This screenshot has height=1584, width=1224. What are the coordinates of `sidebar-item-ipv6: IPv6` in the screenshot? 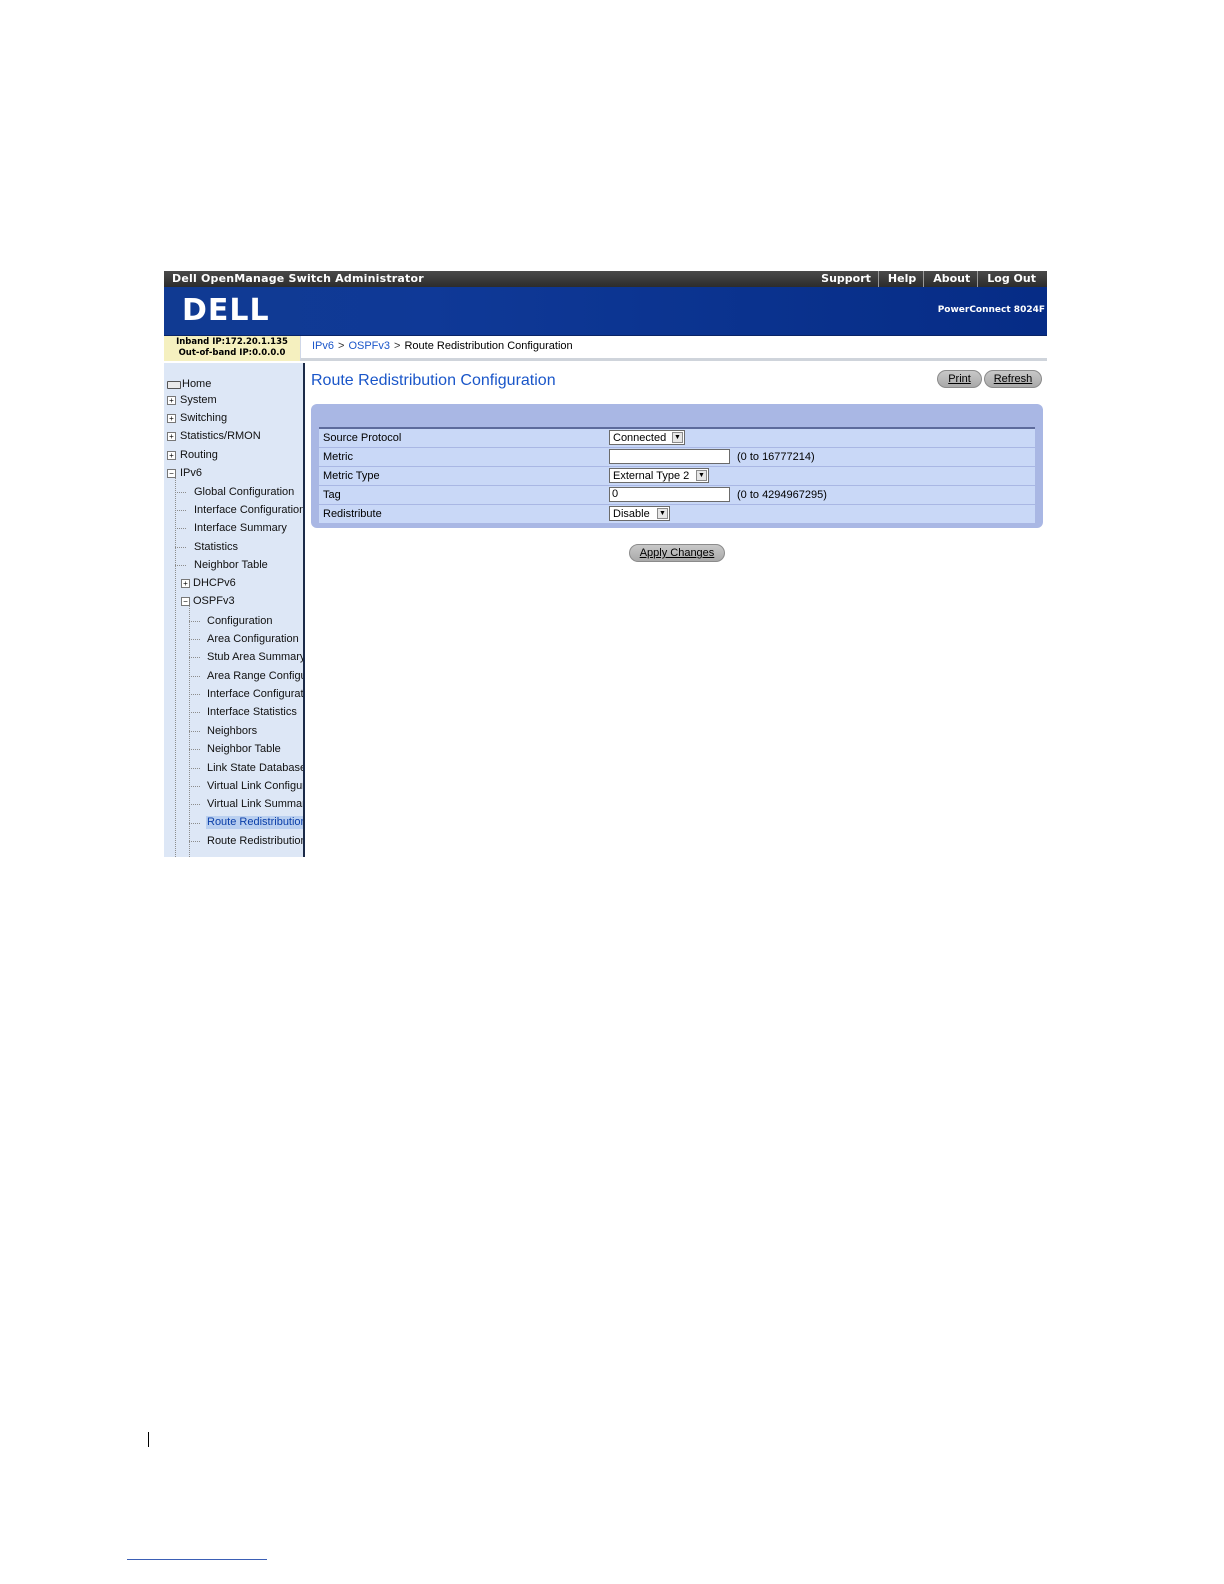 It's located at (191, 473).